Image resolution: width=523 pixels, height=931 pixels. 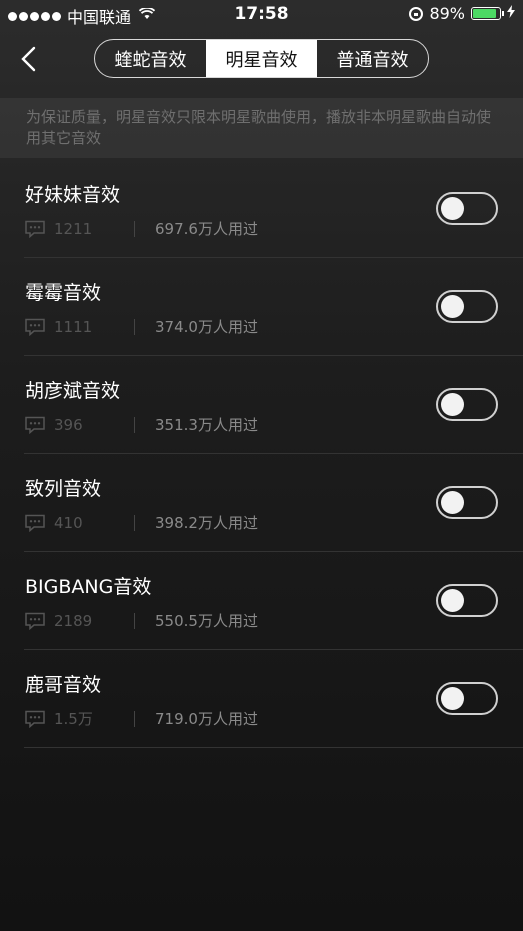 I want to click on nav-bar: 蝰蛇音效 明星音效 普通音效, so click(x=261, y=59).